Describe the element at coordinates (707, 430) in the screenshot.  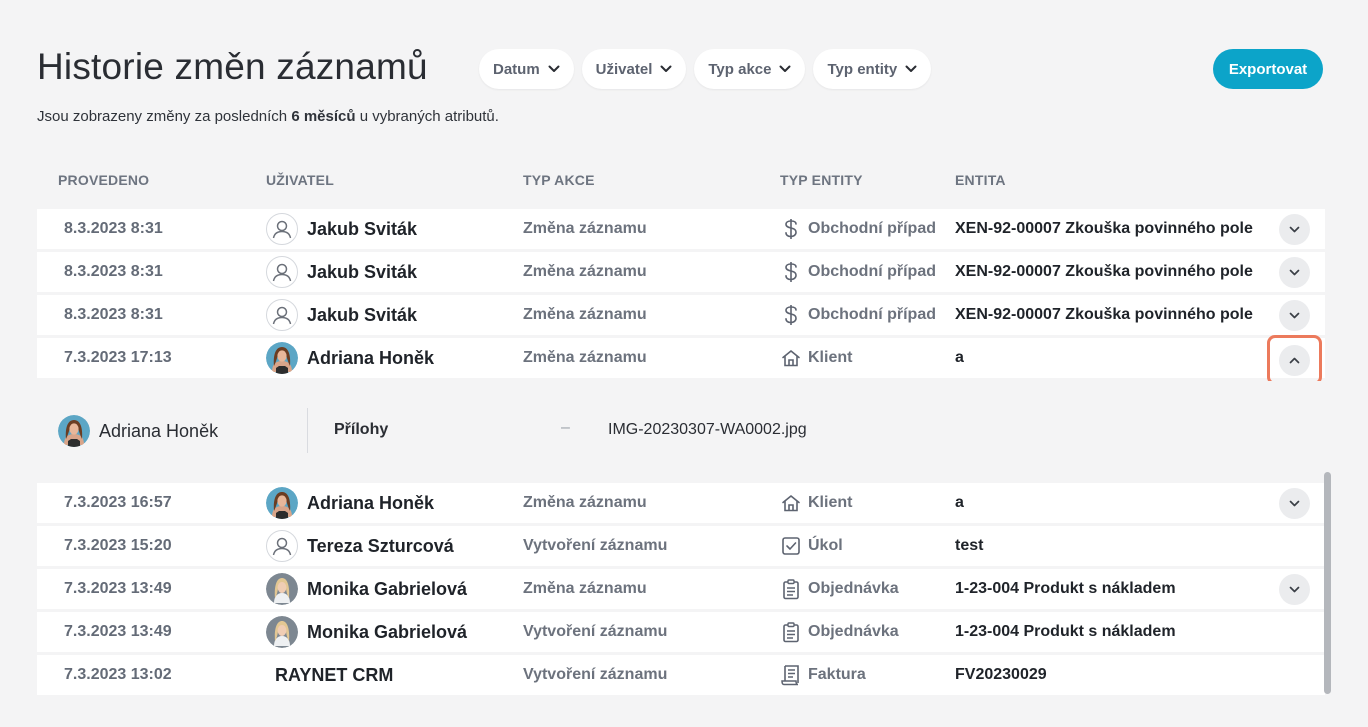
I see `detail-new-value: IMG-20230307-WA0002.jpg` at that location.